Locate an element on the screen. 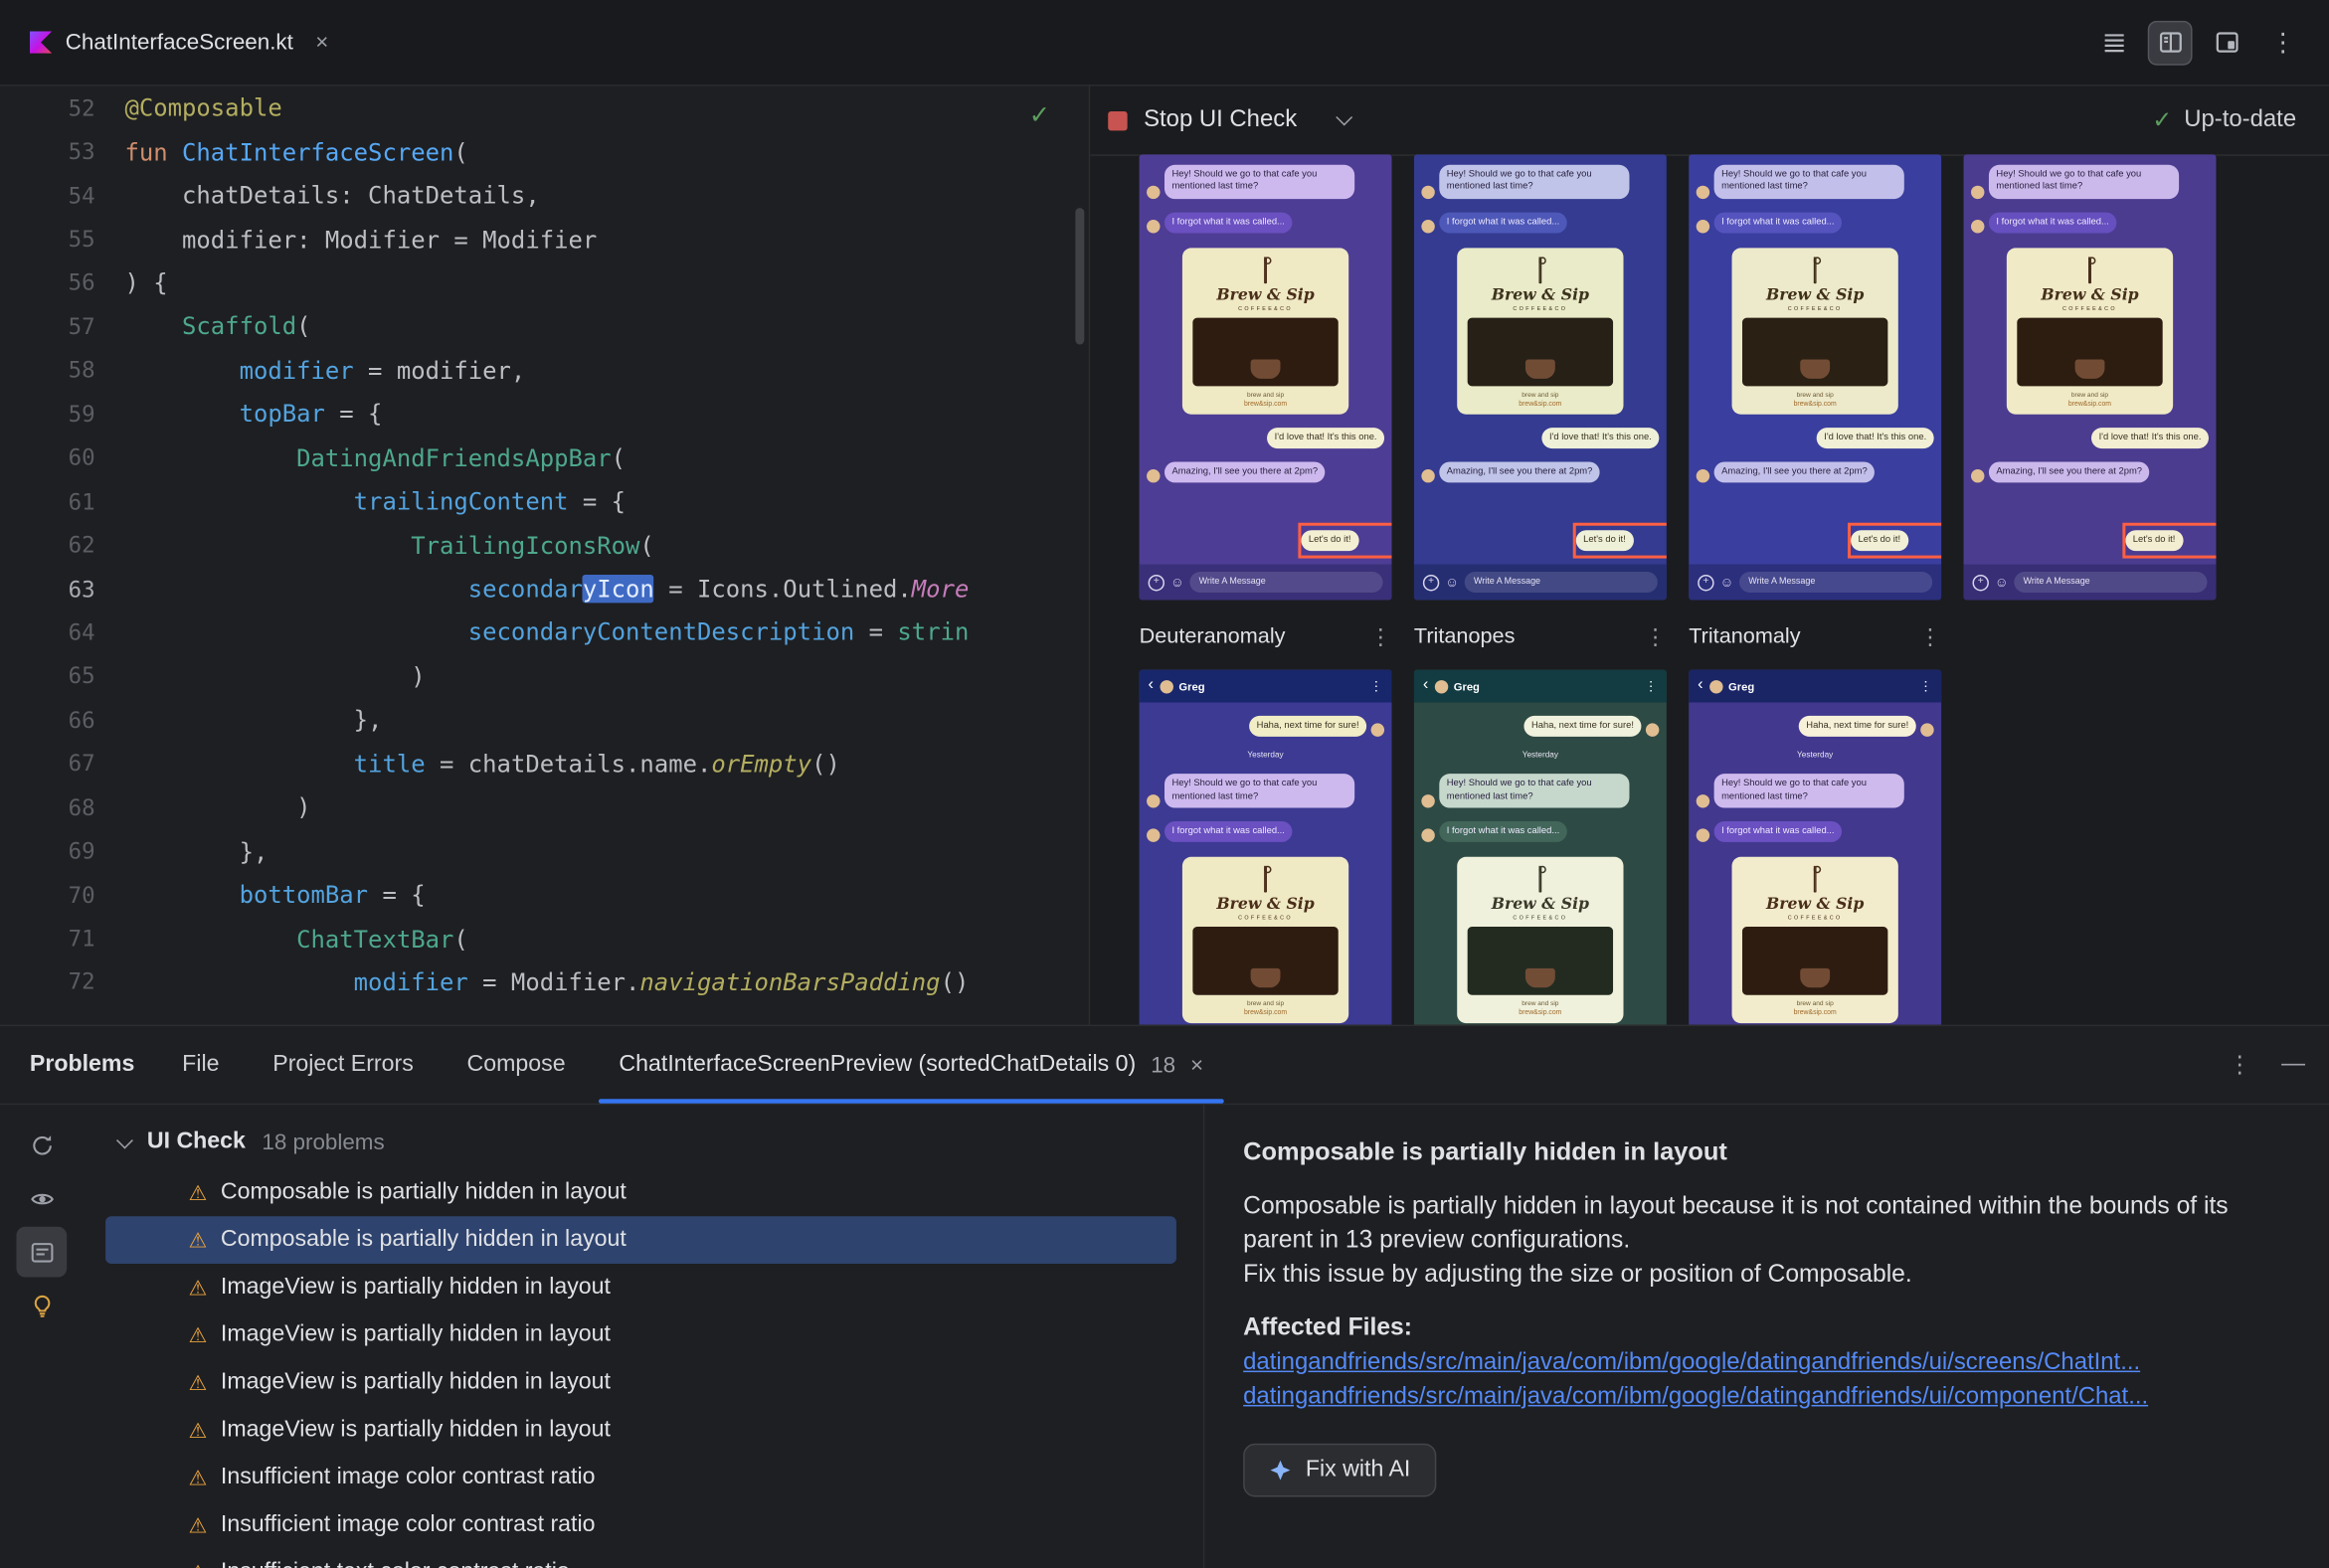 This screenshot has width=2329, height=1568. editor-tab: ChatInterfaceScreen.kt × is located at coordinates (174, 42).